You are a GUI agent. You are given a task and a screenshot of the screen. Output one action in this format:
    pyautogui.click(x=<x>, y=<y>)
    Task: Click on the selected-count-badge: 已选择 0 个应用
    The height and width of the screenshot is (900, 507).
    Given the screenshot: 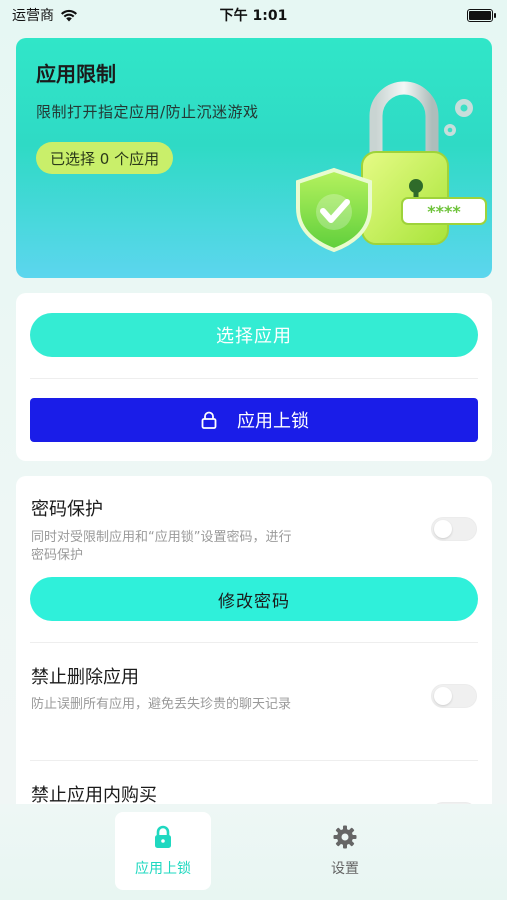 What is the action you would take?
    pyautogui.click(x=105, y=158)
    